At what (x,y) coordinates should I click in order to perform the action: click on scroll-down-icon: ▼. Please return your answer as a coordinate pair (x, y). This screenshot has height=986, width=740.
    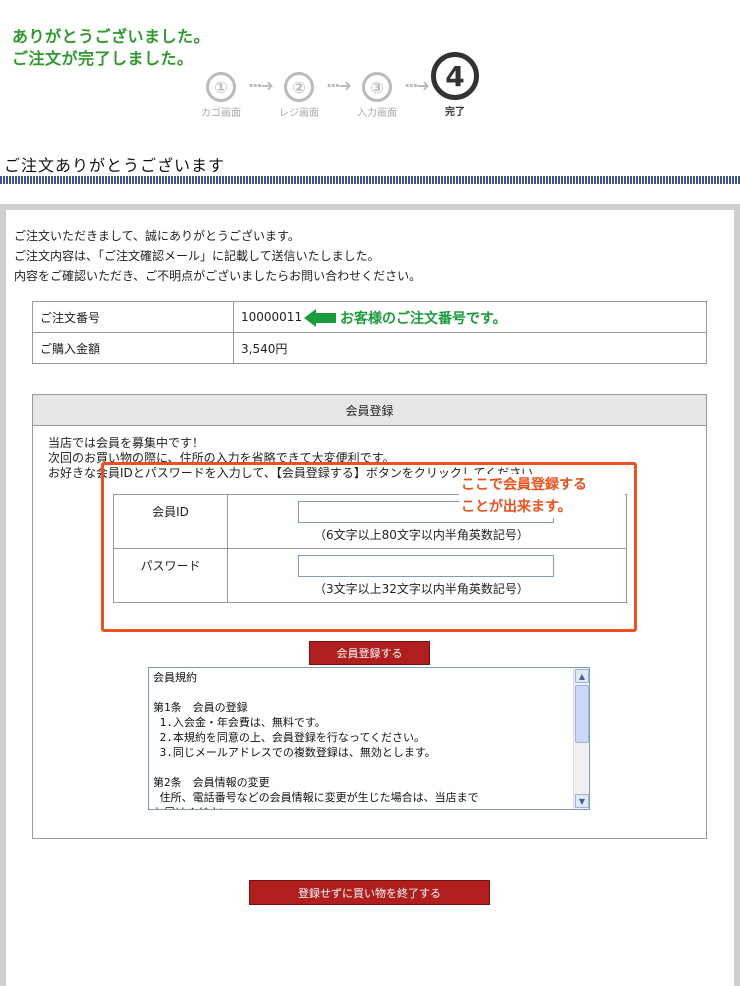
    Looking at the image, I should click on (582, 801).